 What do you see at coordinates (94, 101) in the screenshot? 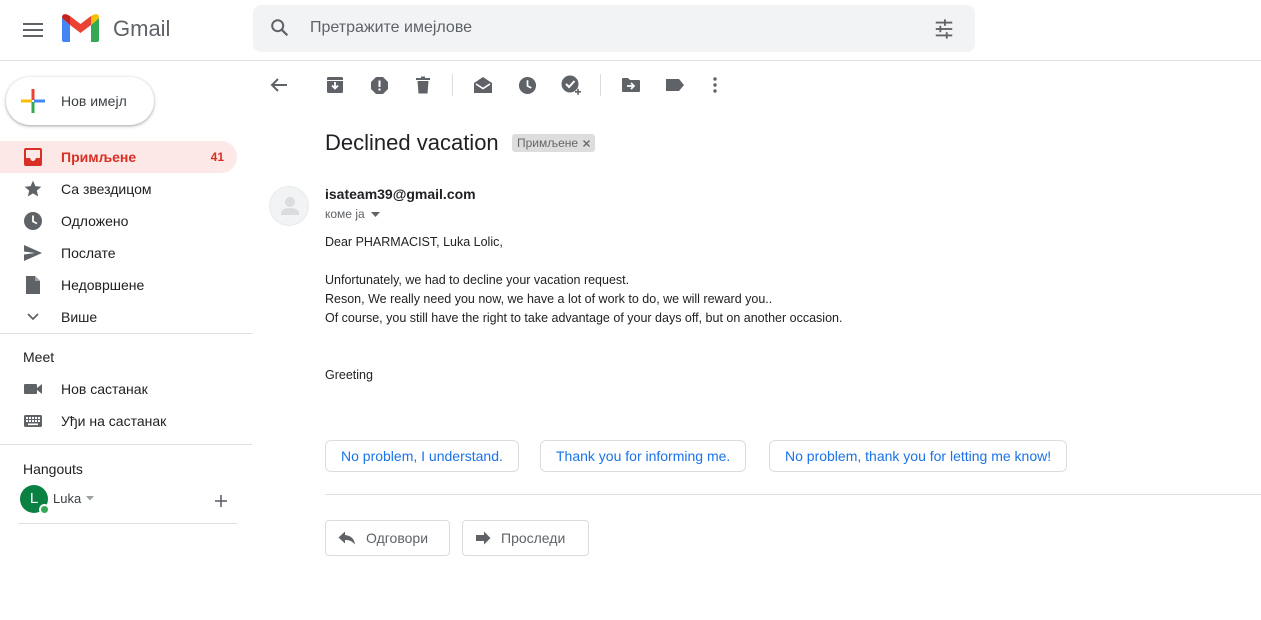
I see `compose-label: Нов имејл` at bounding box center [94, 101].